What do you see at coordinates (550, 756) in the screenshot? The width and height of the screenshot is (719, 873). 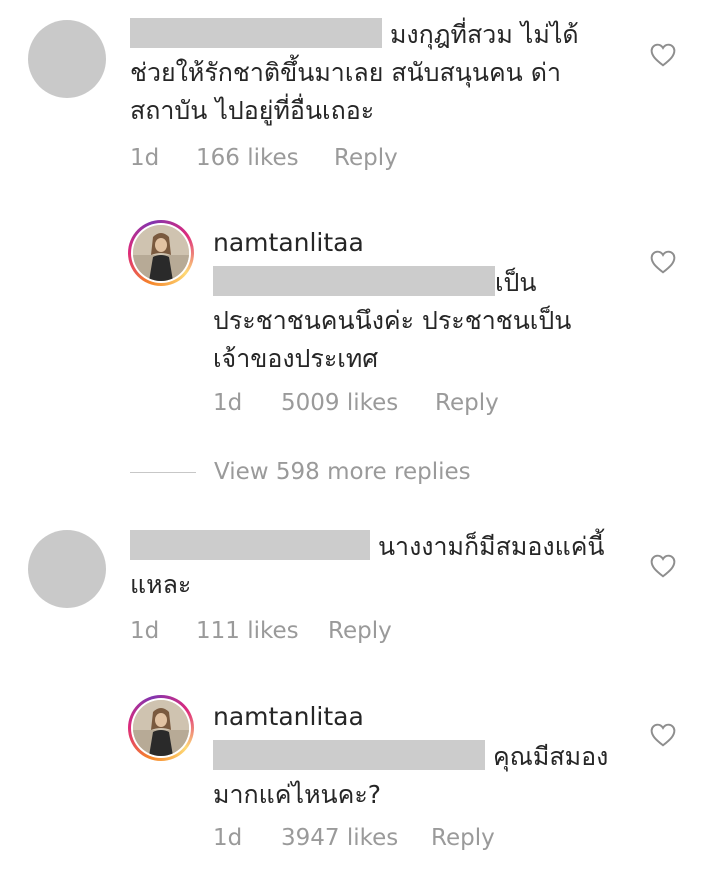 I see `comment-text-line: คุณมีสมอง` at bounding box center [550, 756].